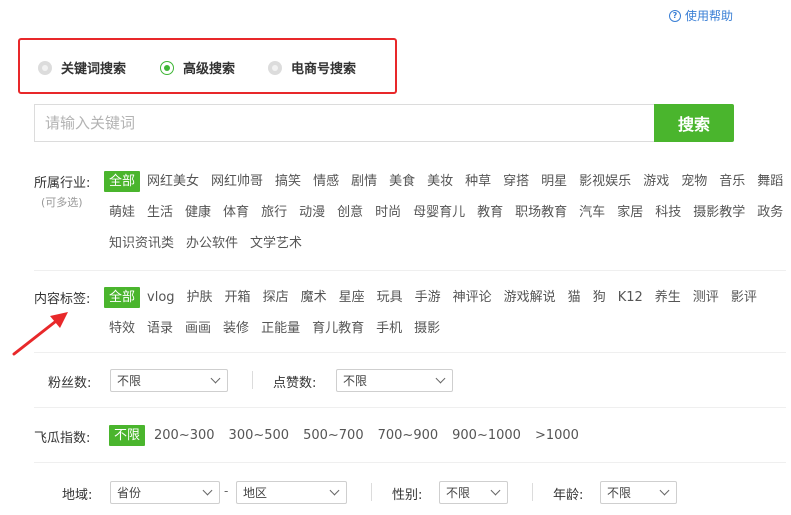 This screenshot has height=515, width=791. I want to click on help-link: ? 使用帮助, so click(701, 15).